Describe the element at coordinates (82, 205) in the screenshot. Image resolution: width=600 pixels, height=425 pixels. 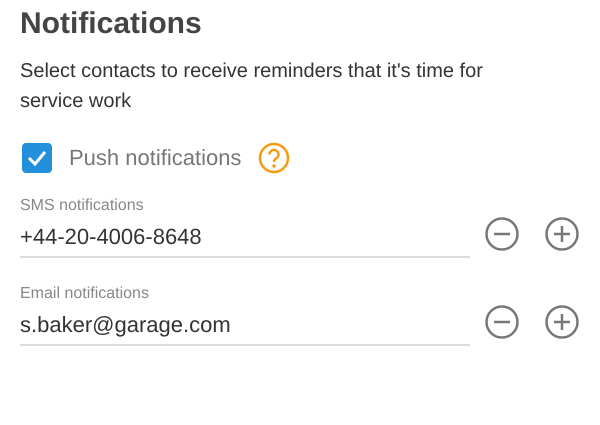
I see `field-label: SMS notifications` at that location.